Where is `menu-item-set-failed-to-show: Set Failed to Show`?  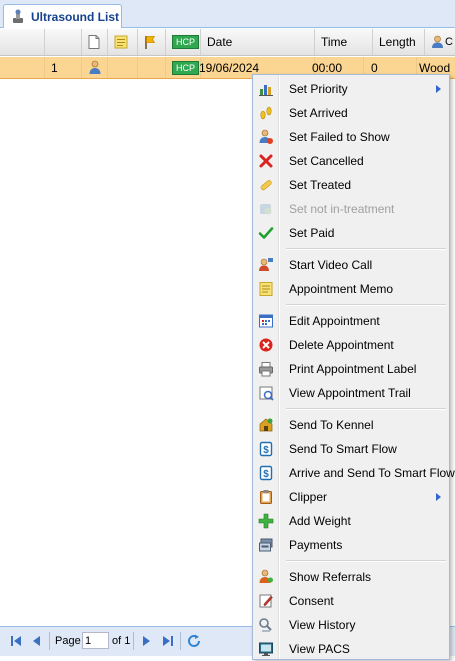 menu-item-set-failed-to-show: Set Failed to Show is located at coordinates (351, 137).